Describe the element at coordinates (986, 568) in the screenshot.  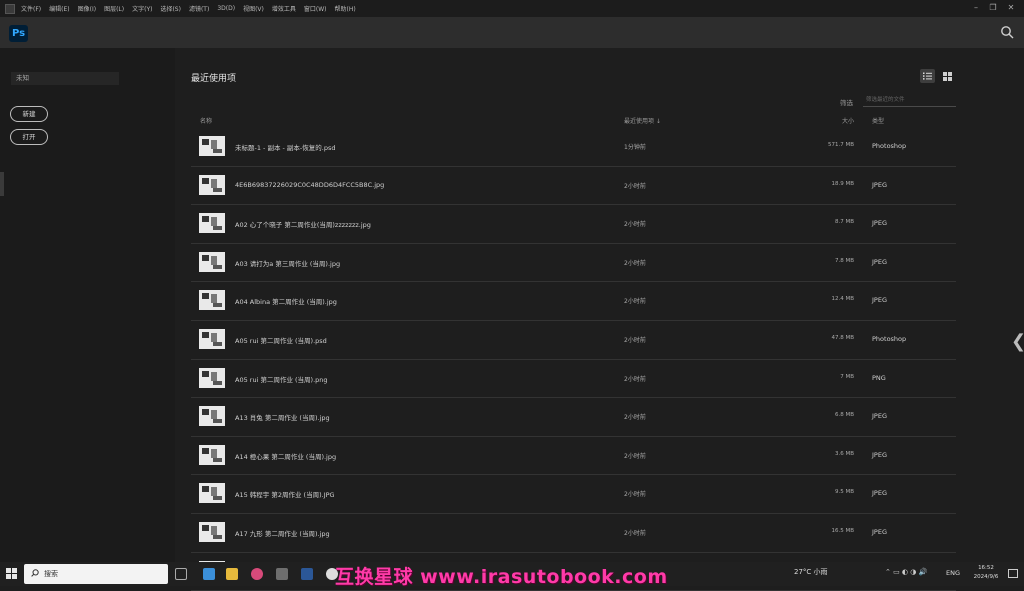
I see `clock-time: 16:52` at that location.